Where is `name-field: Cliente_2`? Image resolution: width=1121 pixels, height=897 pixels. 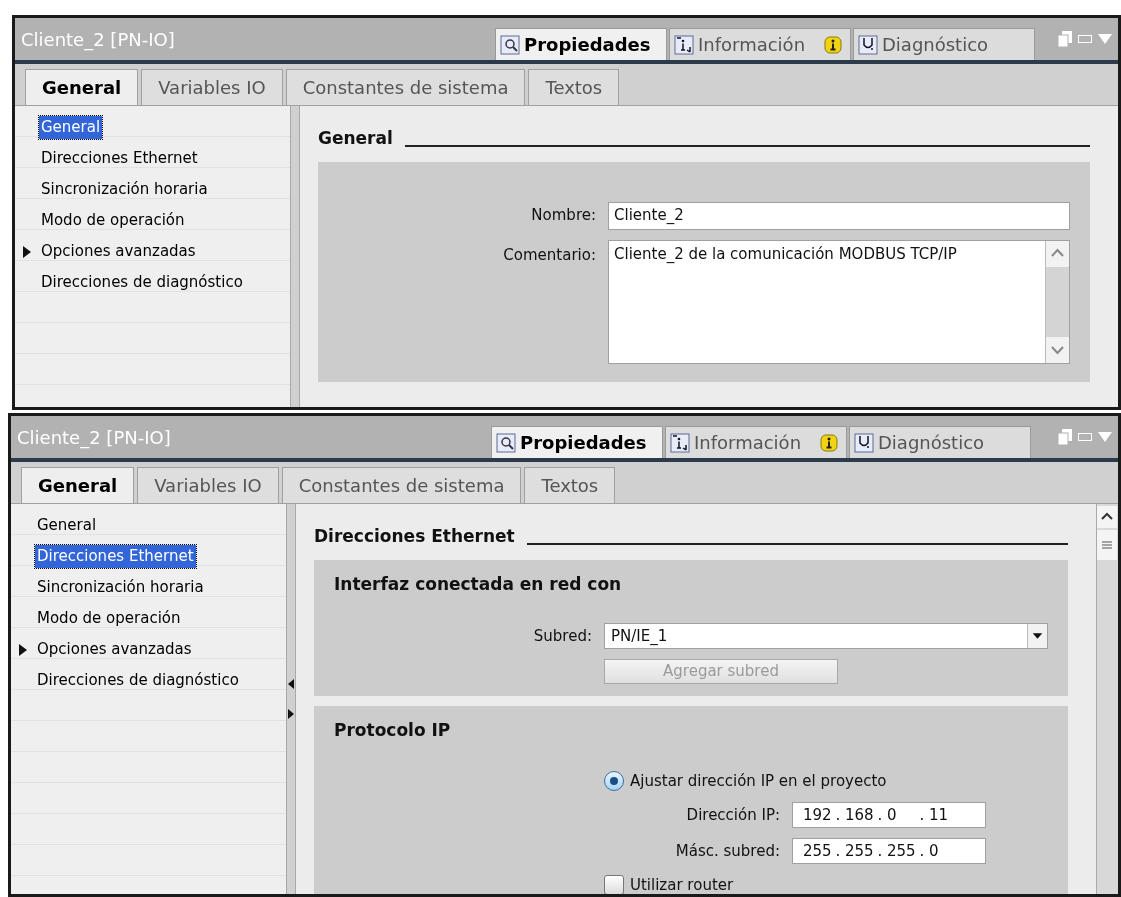
name-field: Cliente_2 is located at coordinates (839, 215).